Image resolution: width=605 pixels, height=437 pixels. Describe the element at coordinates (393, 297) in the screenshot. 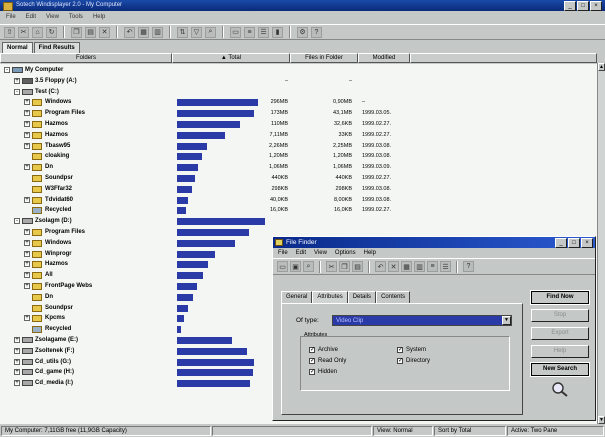

I see `tab-contents: Contents` at that location.